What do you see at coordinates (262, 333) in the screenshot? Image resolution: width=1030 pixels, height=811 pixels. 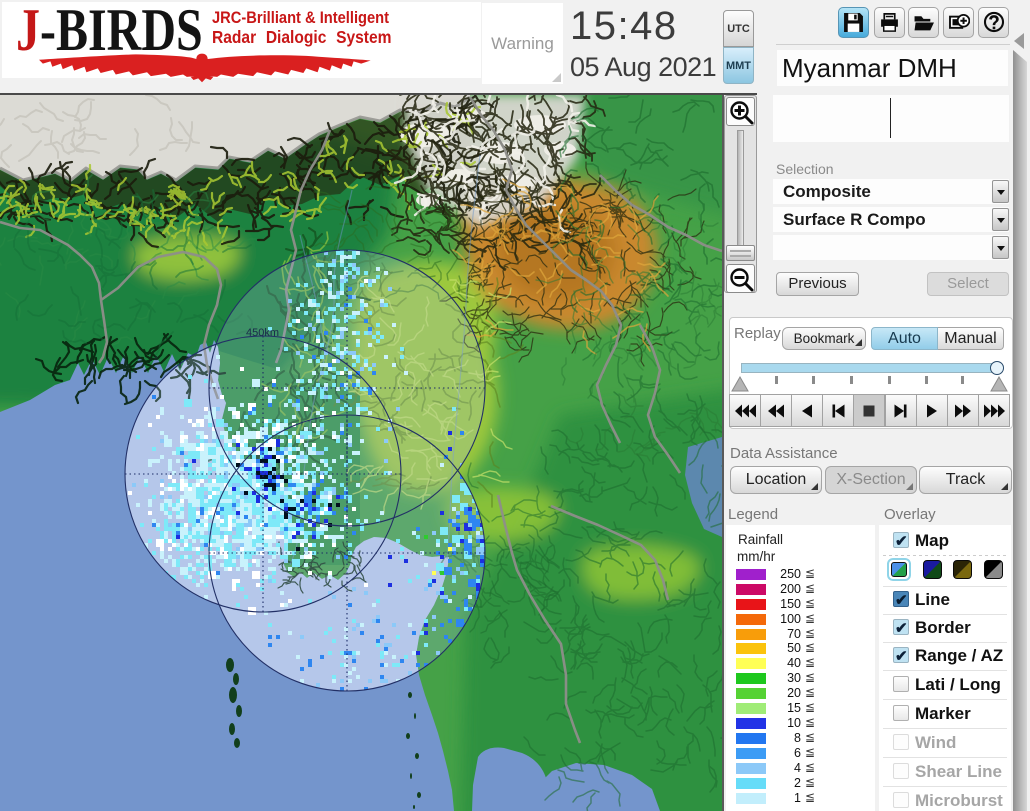 I see `svg-text: 450km` at bounding box center [262, 333].